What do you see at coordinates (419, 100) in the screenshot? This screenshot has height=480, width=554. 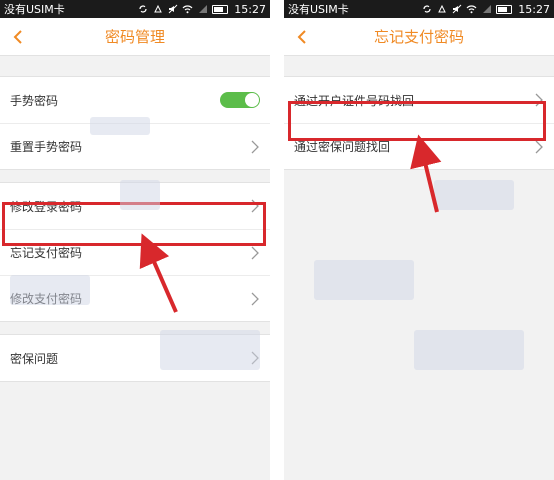 I see `recover-by-id-row: 通过开户证件号码找回` at bounding box center [419, 100].